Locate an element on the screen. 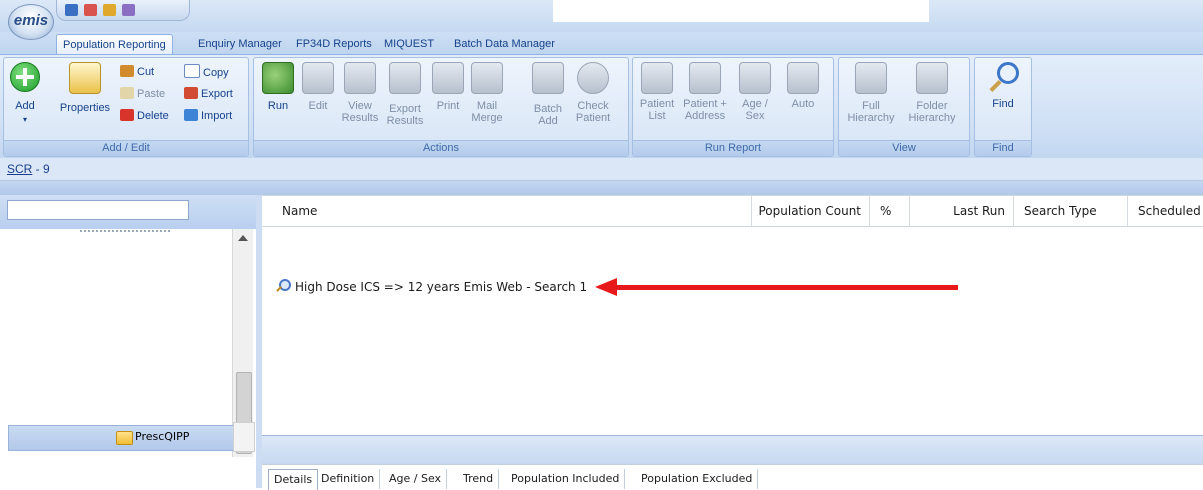  lightning-icon is located at coordinates (803, 78).